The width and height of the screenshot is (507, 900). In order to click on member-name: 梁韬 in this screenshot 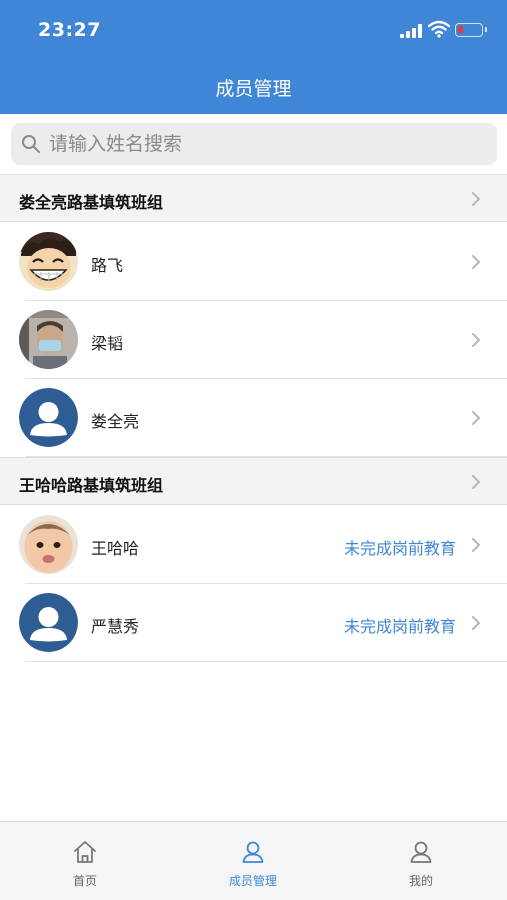, I will do `click(107, 343)`.